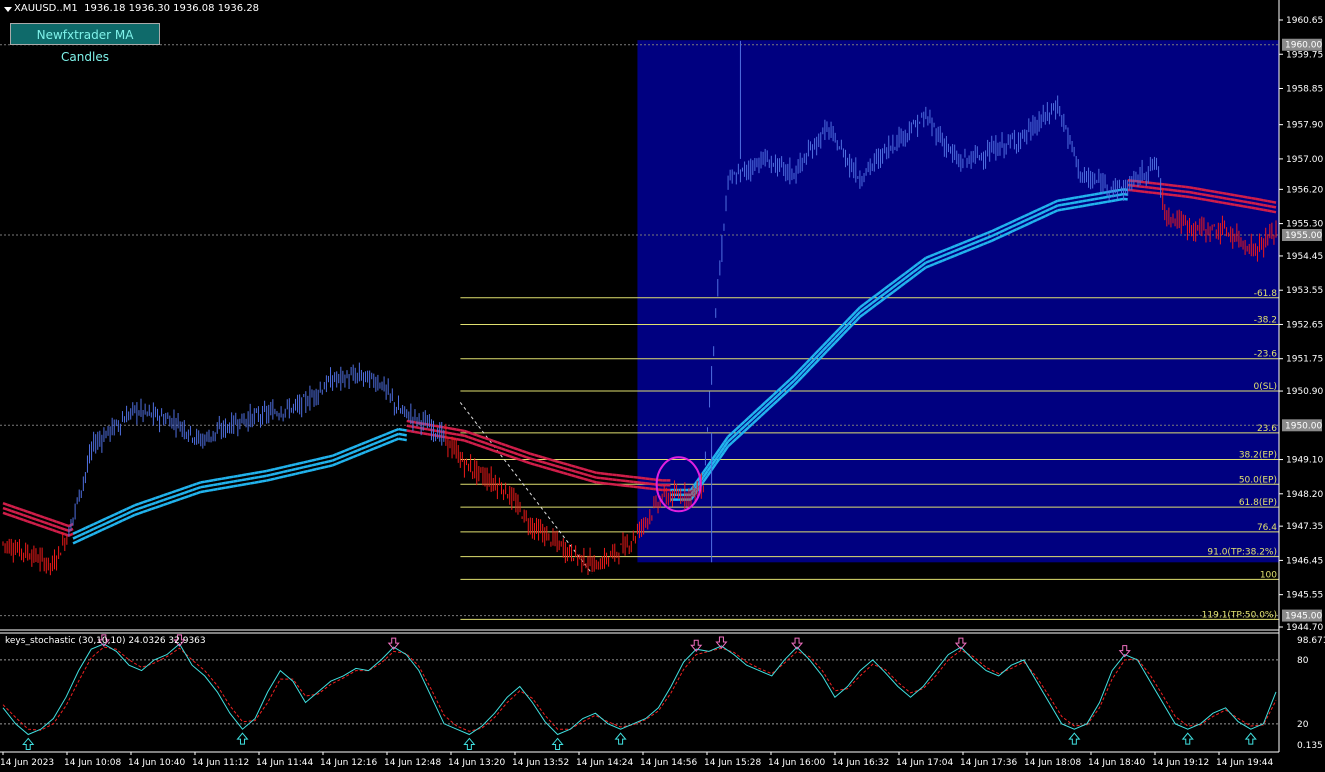 This screenshot has height=772, width=1325. I want to click on stochastic-axis-label: 20, so click(1303, 725).